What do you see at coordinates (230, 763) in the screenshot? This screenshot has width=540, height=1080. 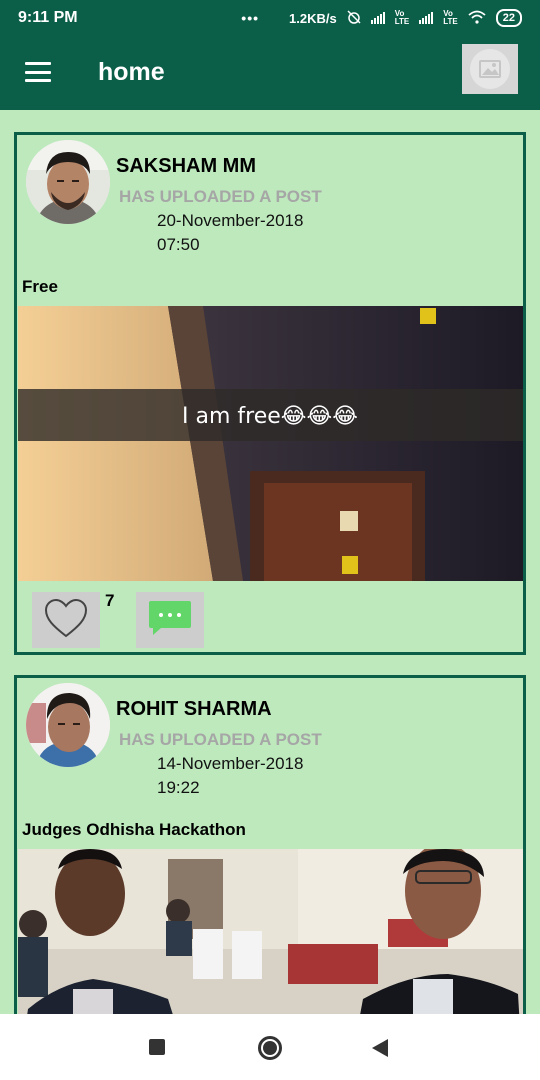 I see `post-date: 14-November-2018` at bounding box center [230, 763].